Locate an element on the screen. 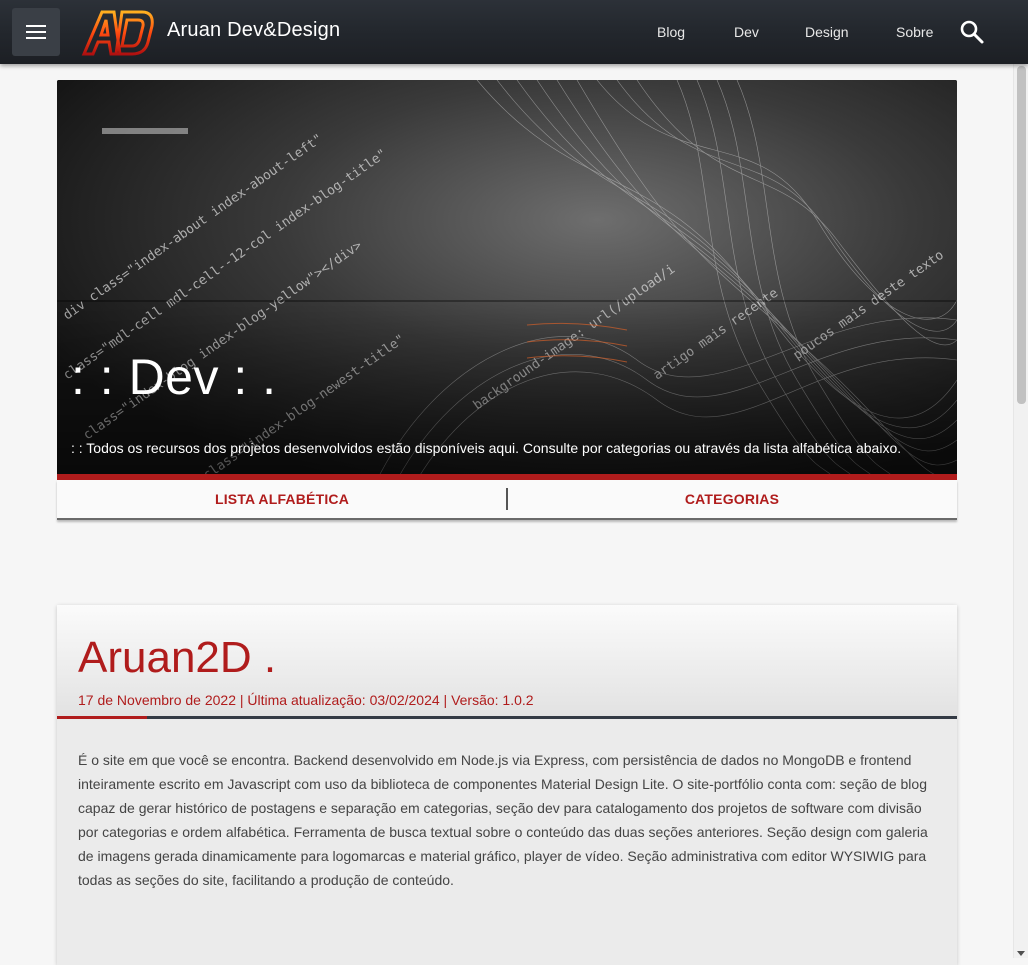 Image resolution: width=1028 pixels, height=965 pixels. nav-design: Design is located at coordinates (827, 32).